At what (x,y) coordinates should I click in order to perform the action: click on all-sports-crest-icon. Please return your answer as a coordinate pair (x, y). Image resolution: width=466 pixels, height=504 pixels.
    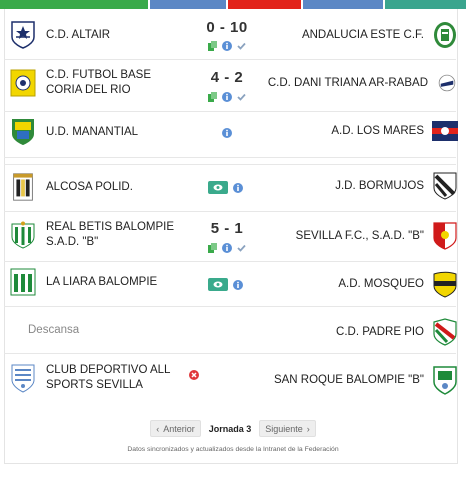
    Looking at the image, I should click on (23, 378).